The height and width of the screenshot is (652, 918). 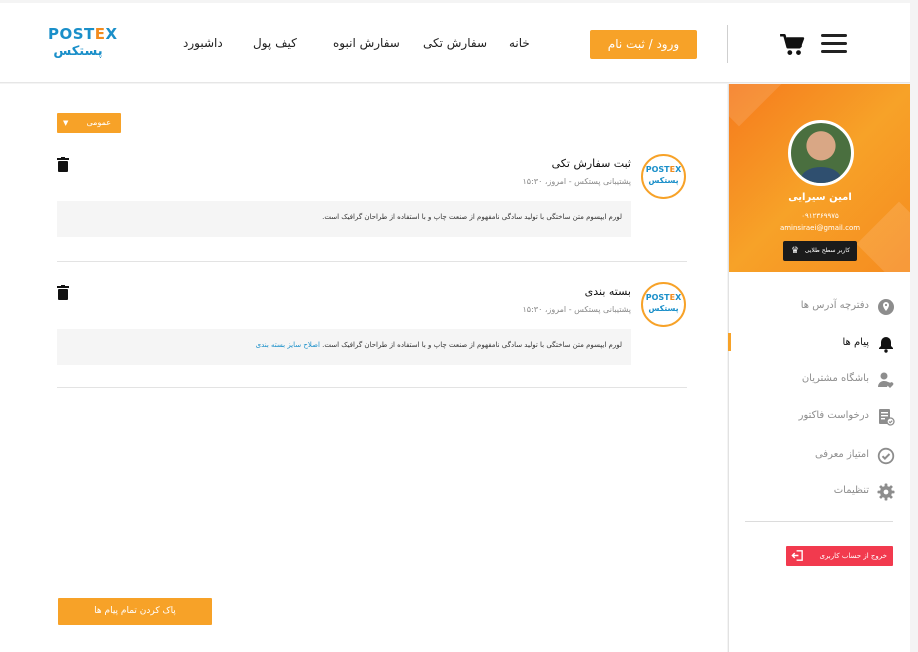 I want to click on message-filter-dropdown: عمومی ▼, so click(x=89, y=123).